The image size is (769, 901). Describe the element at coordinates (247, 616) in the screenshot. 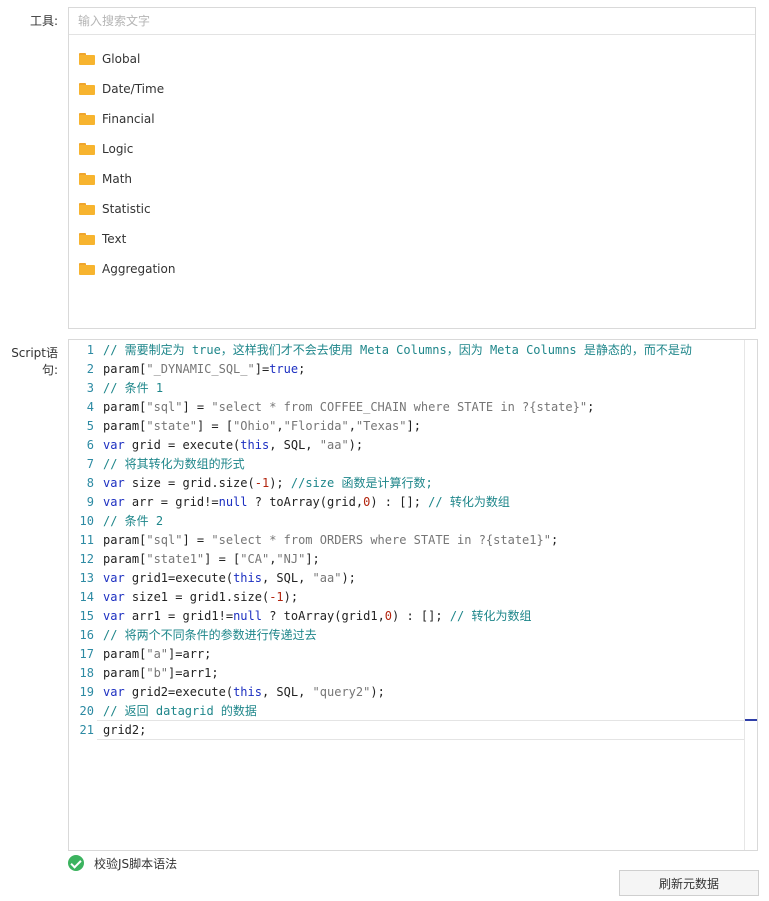

I see `code-token: null` at that location.